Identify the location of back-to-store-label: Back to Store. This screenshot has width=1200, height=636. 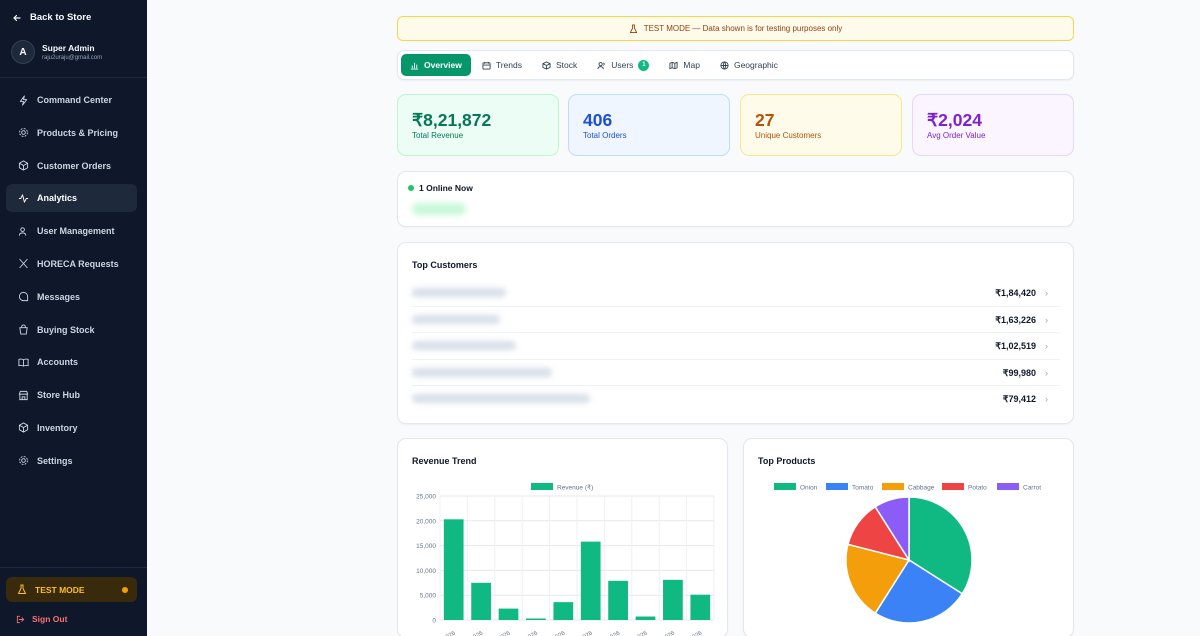
(61, 17).